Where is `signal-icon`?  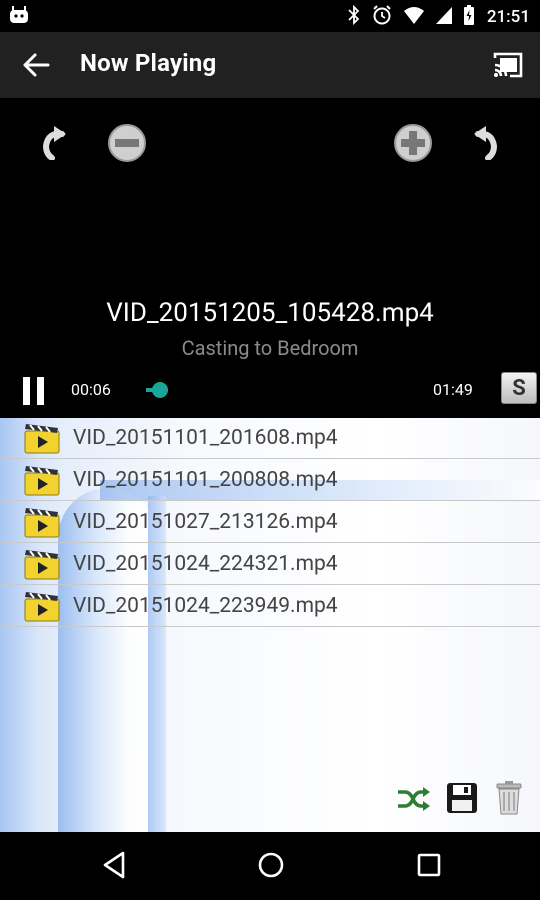 signal-icon is located at coordinates (444, 17).